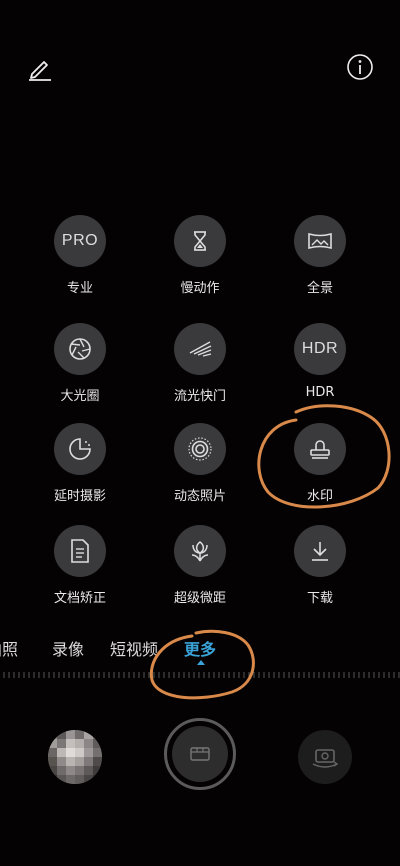 The image size is (400, 866). I want to click on mode-watermark: 水印, so click(320, 473).